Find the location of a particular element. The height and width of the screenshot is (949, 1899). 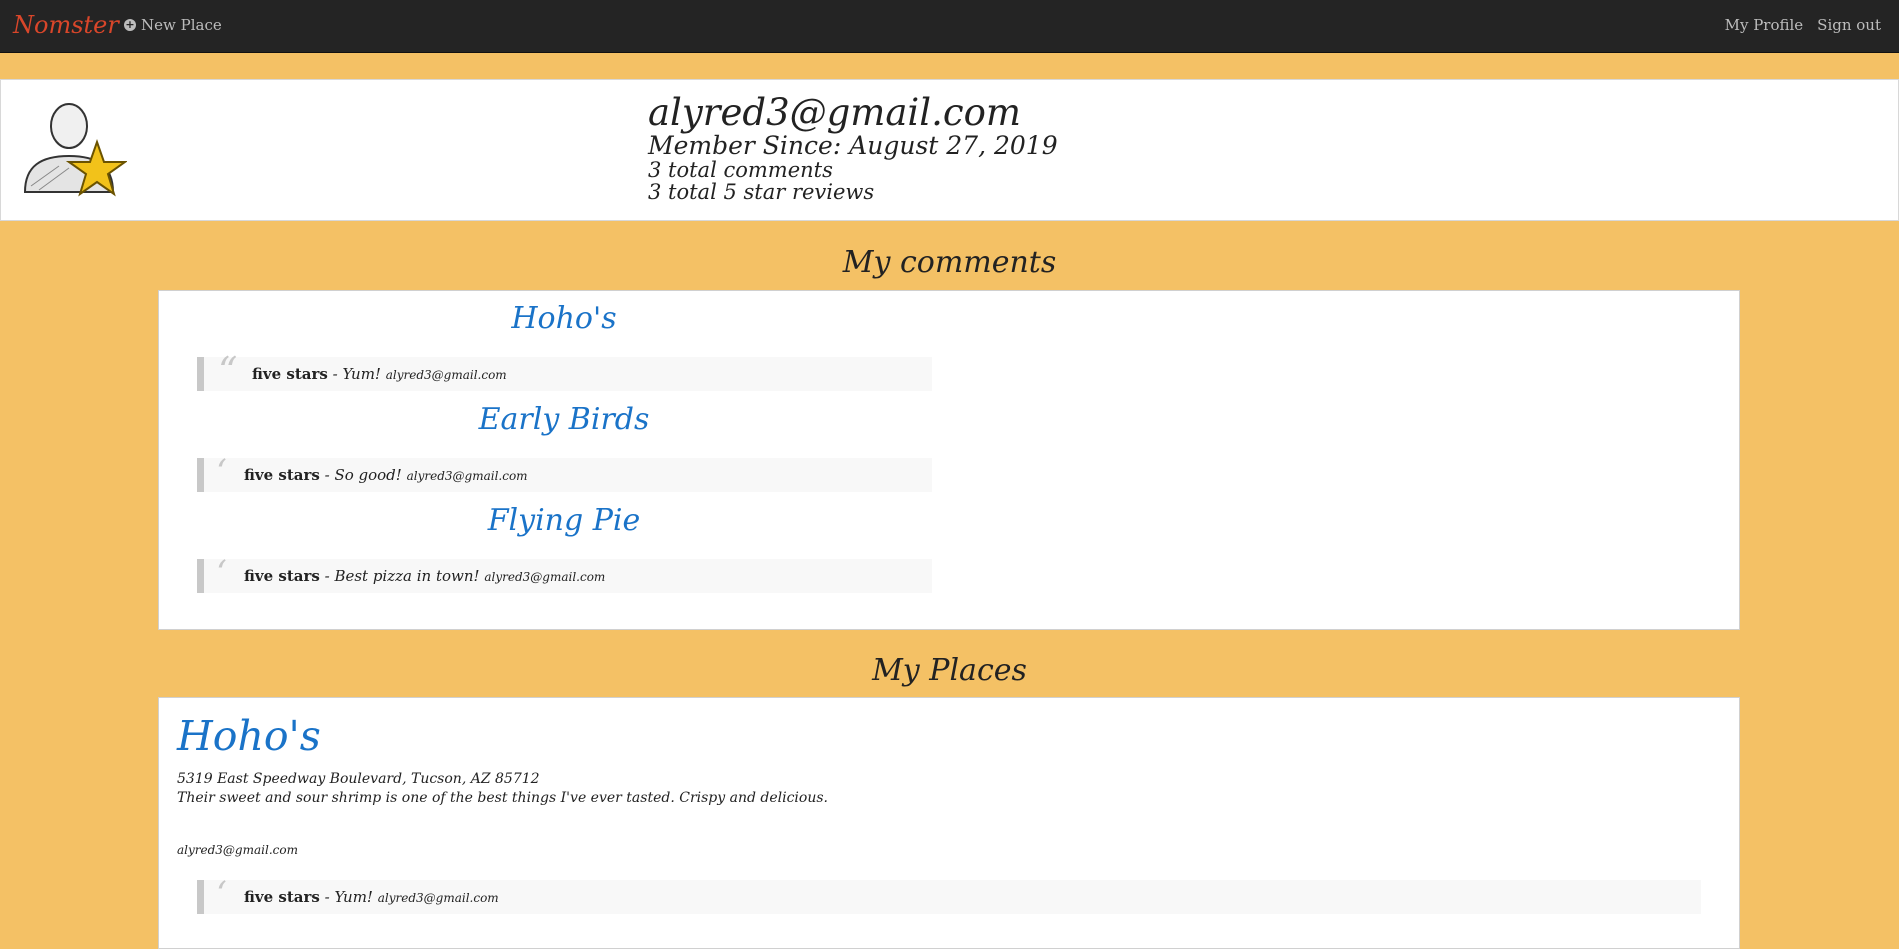

quote-icon: “ is located at coordinates (228, 371).